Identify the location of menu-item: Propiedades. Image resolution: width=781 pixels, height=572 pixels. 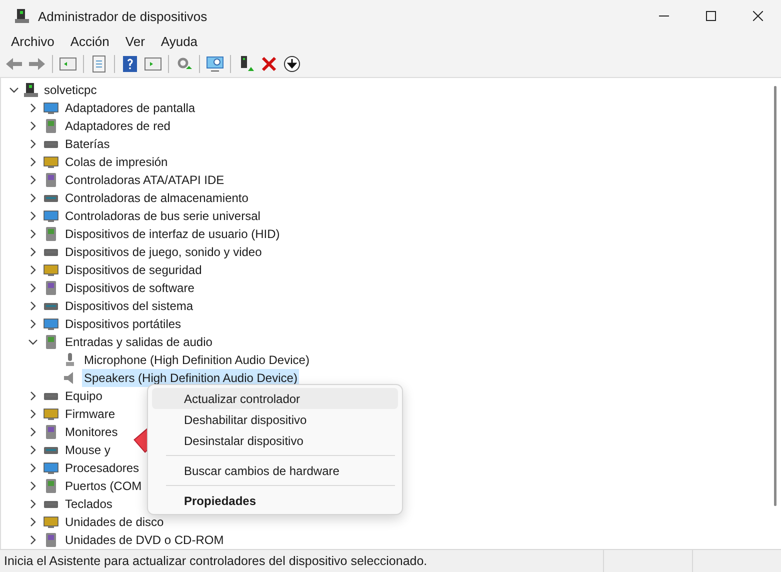
(275, 500).